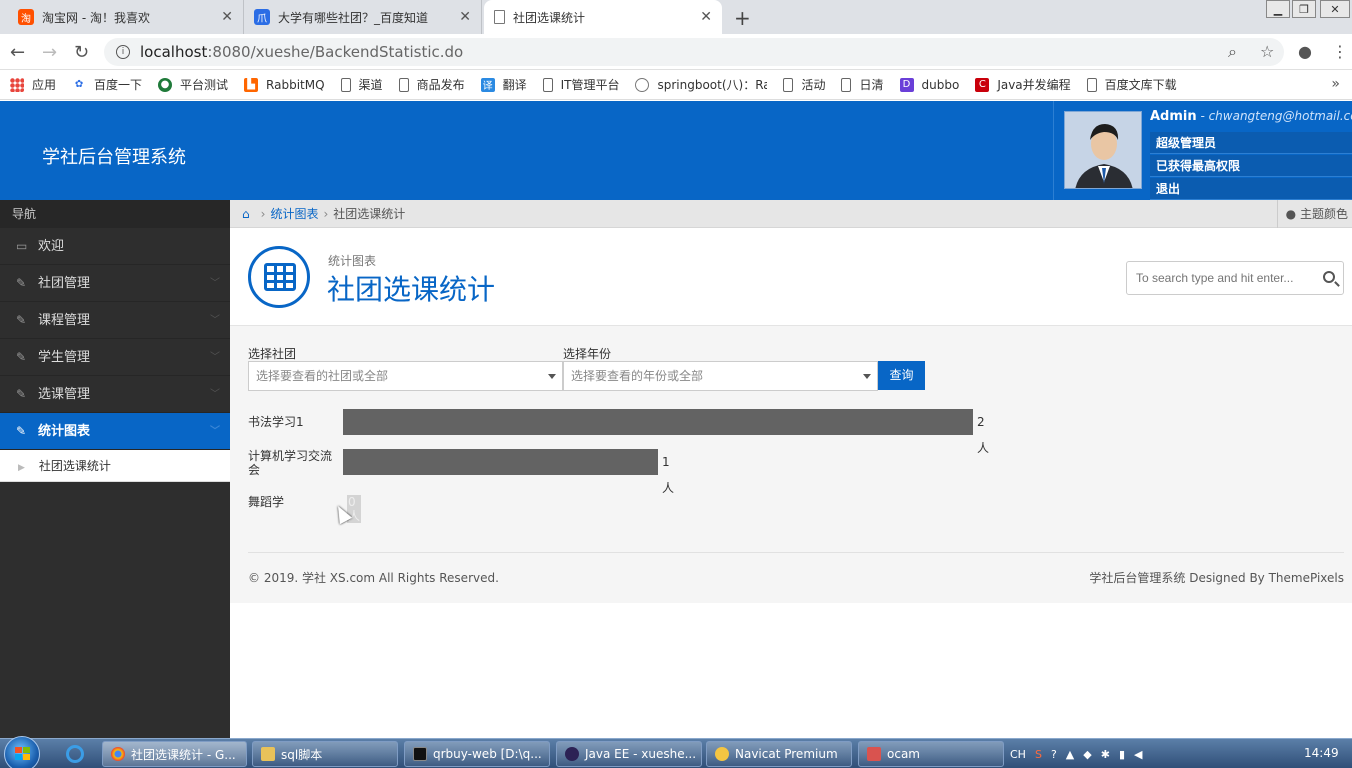  What do you see at coordinates (720, 376) in the screenshot?
I see `year-select: 选择要查看的年份或全部` at bounding box center [720, 376].